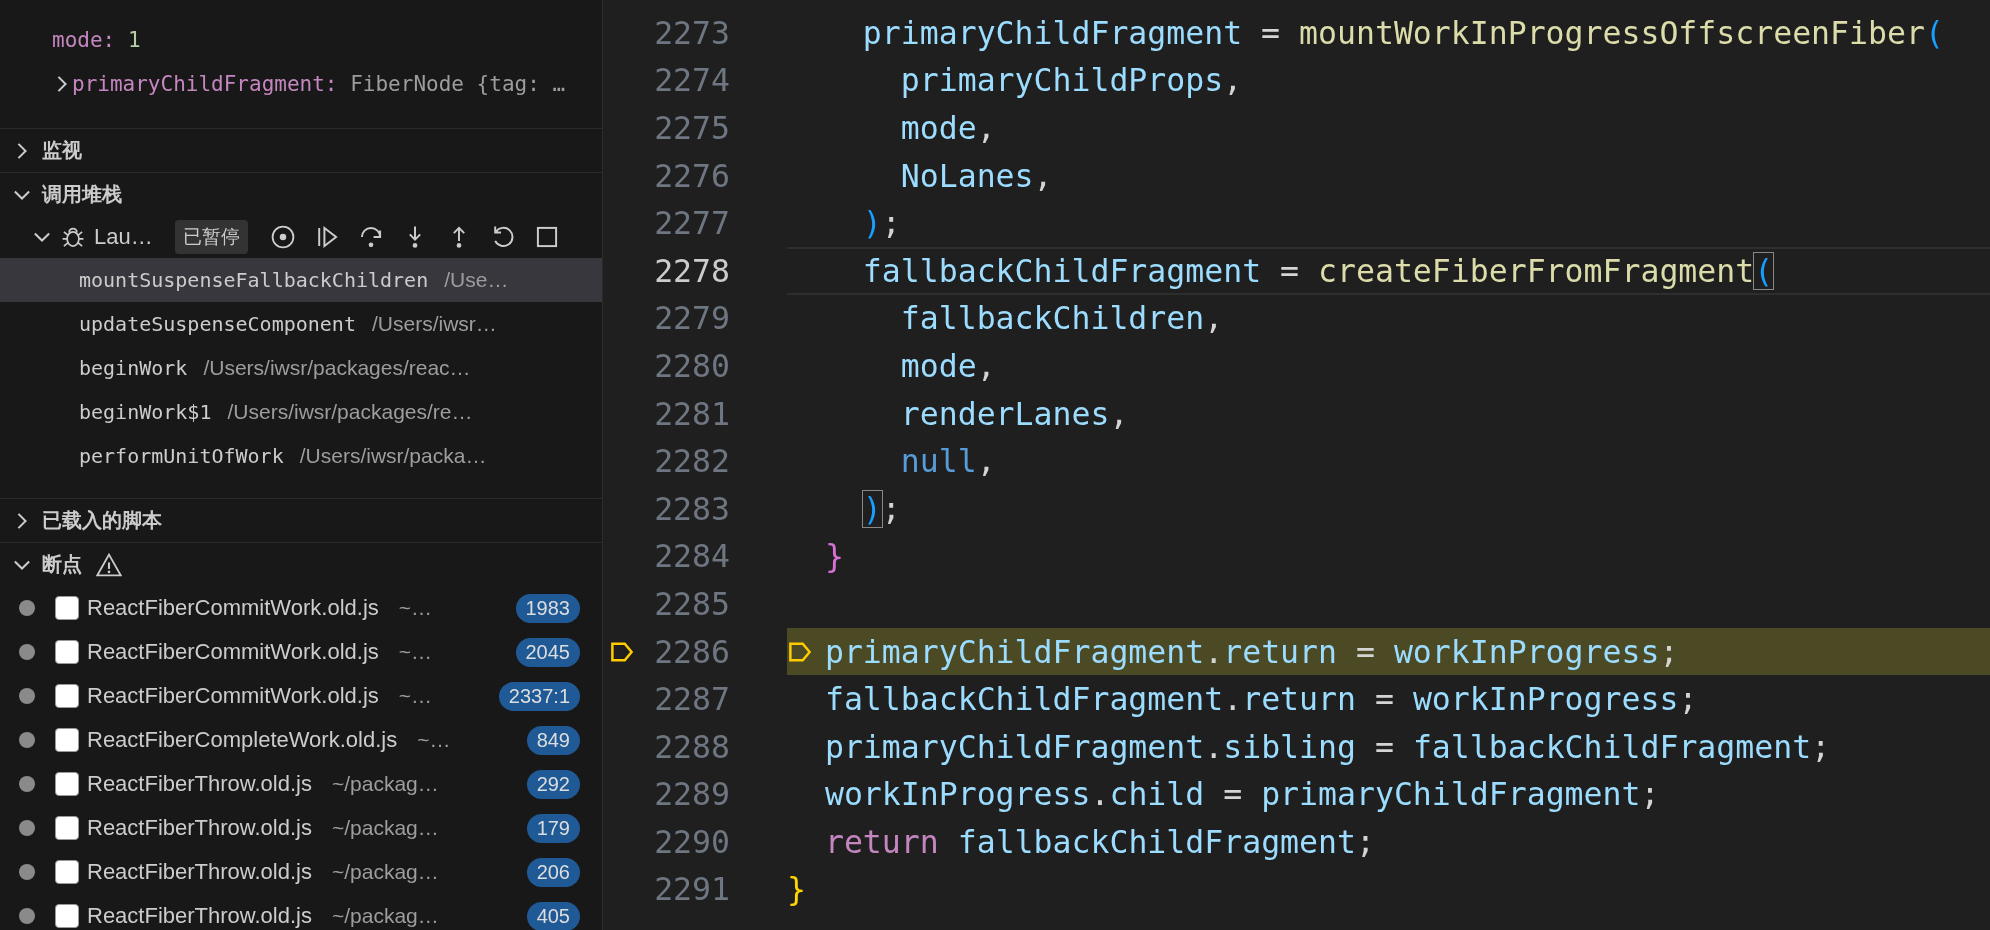 The image size is (1990, 930). What do you see at coordinates (282, 237) in the screenshot?
I see `pause-record-icon` at bounding box center [282, 237].